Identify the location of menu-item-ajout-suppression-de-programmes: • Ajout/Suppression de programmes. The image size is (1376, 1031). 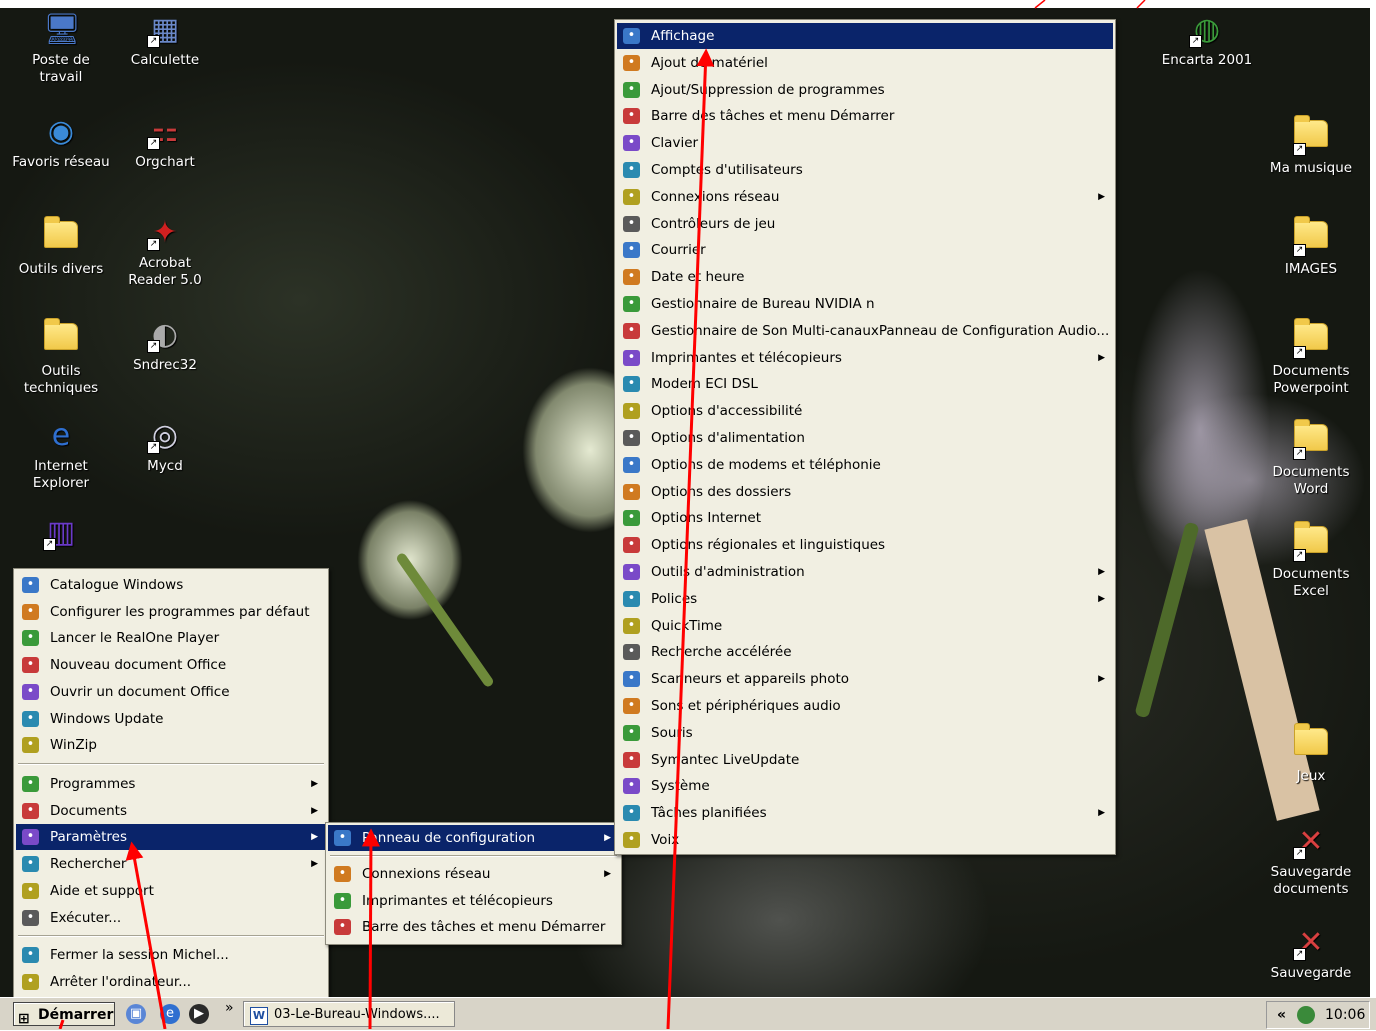
(865, 90).